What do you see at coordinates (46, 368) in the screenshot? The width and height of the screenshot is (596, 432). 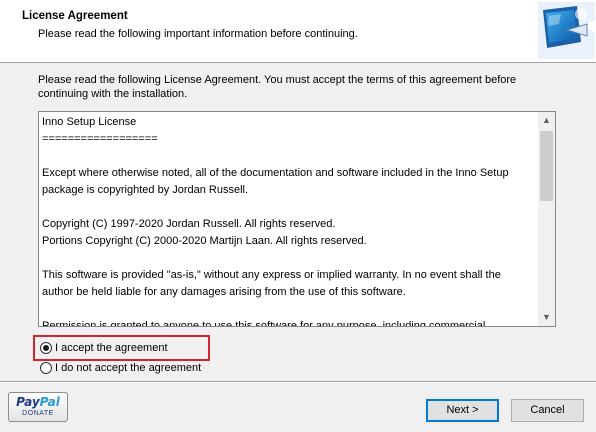 I see `decline-radio-button` at bounding box center [46, 368].